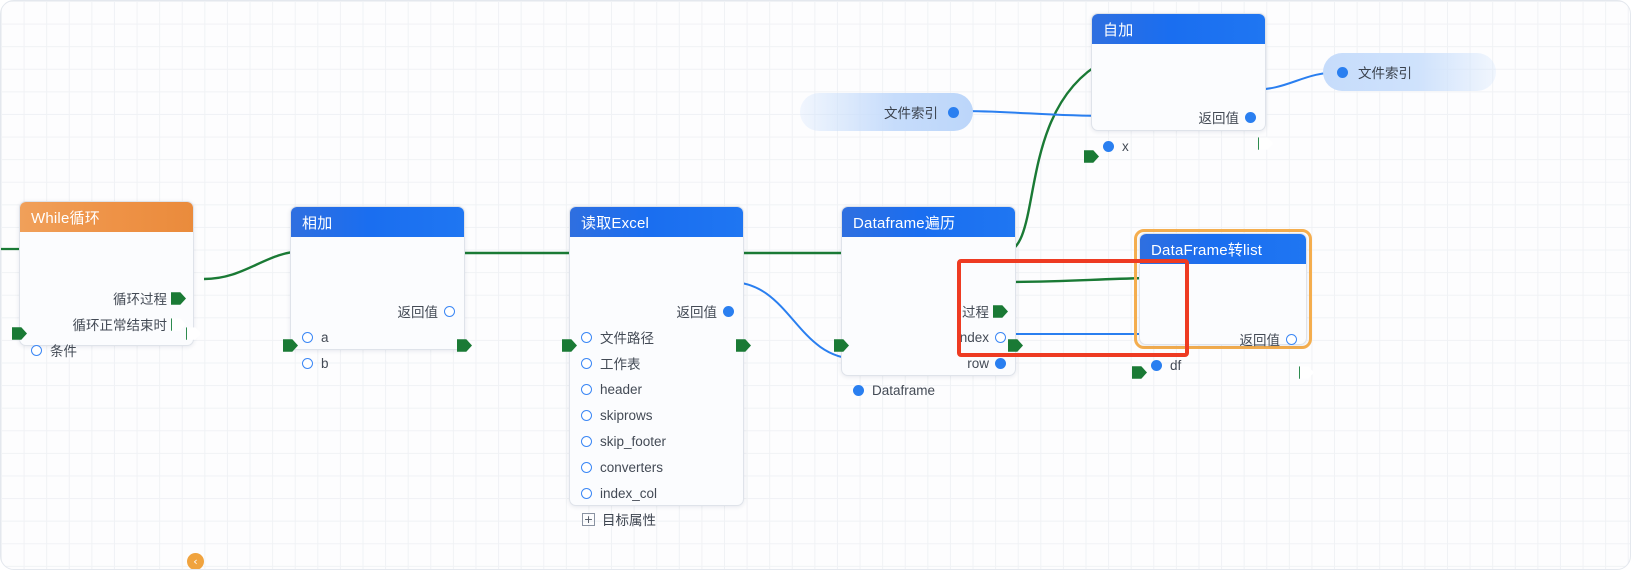  I want to click on variable-pill-file-index-get: 文件索引, so click(886, 112).